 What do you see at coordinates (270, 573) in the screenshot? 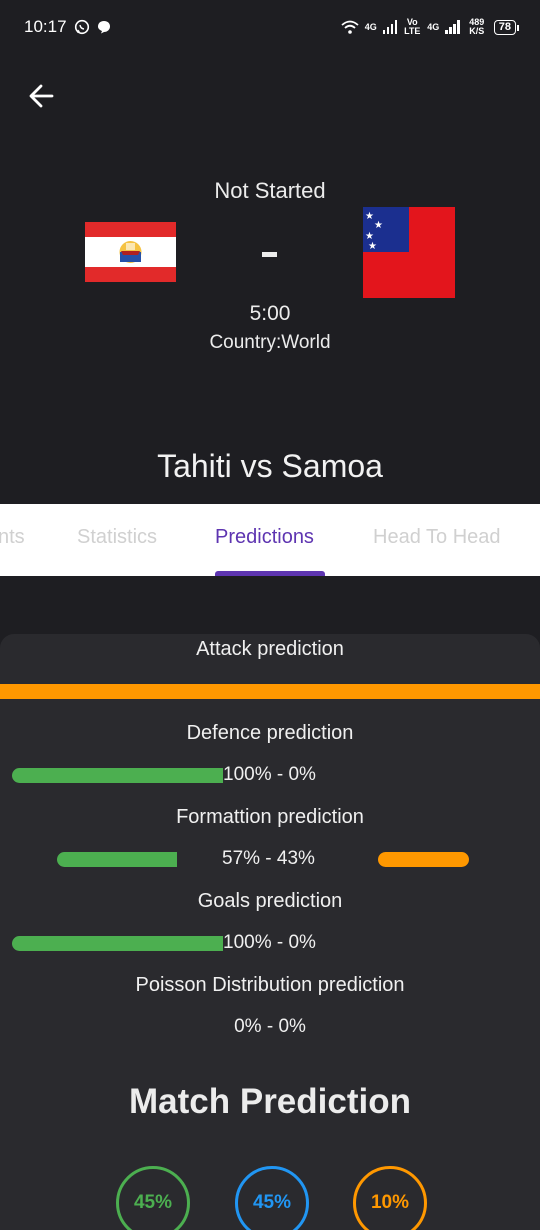
I see `active-tab-indicator` at bounding box center [270, 573].